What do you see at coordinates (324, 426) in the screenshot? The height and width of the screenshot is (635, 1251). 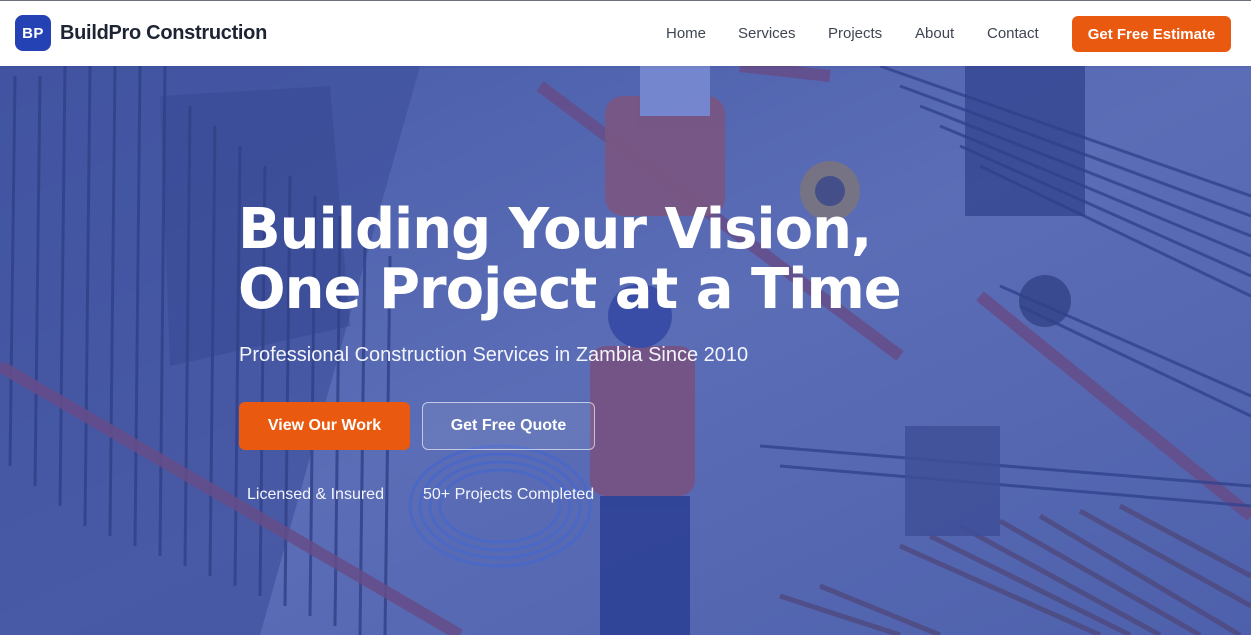 I see `view-our-work-button: View Our Work` at bounding box center [324, 426].